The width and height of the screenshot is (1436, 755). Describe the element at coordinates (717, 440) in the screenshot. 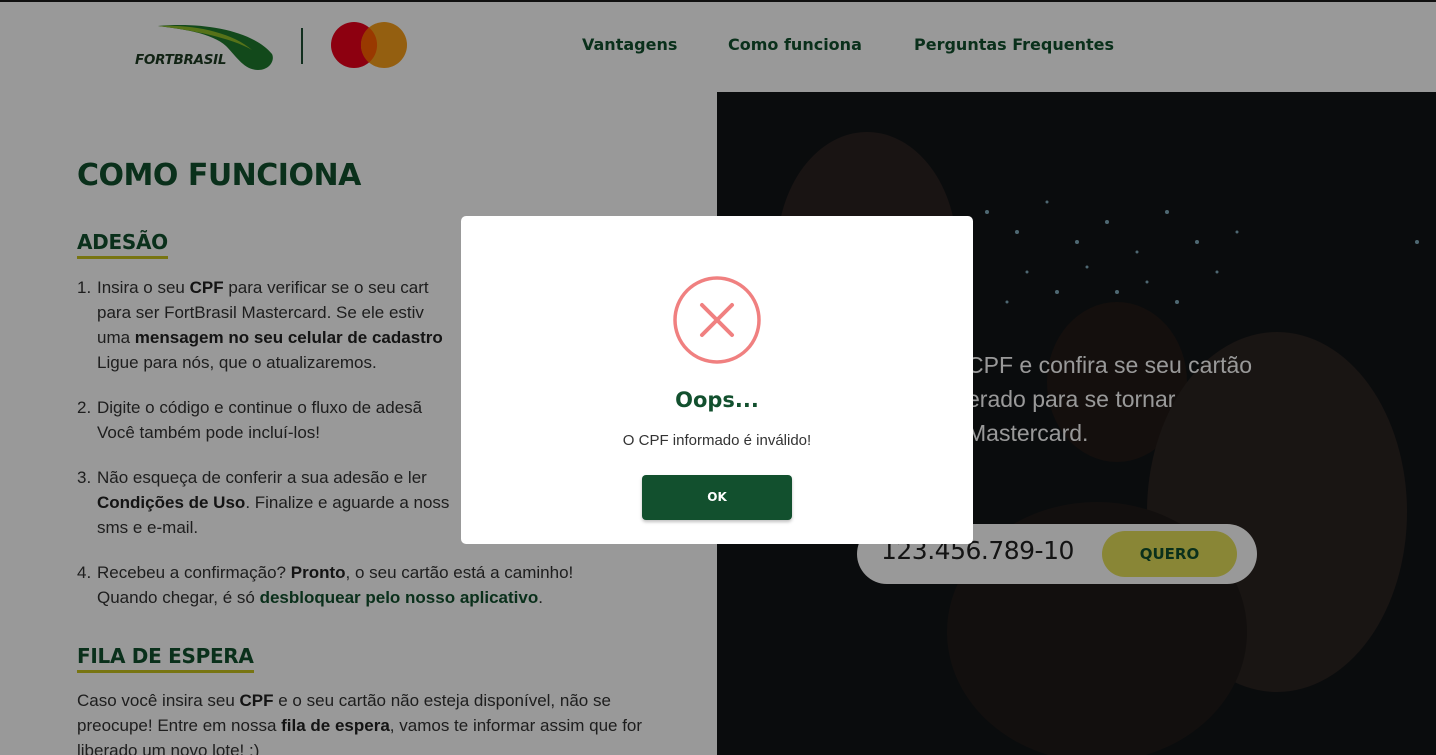

I see `dialog-message: O CPF informado é inválido!` at that location.